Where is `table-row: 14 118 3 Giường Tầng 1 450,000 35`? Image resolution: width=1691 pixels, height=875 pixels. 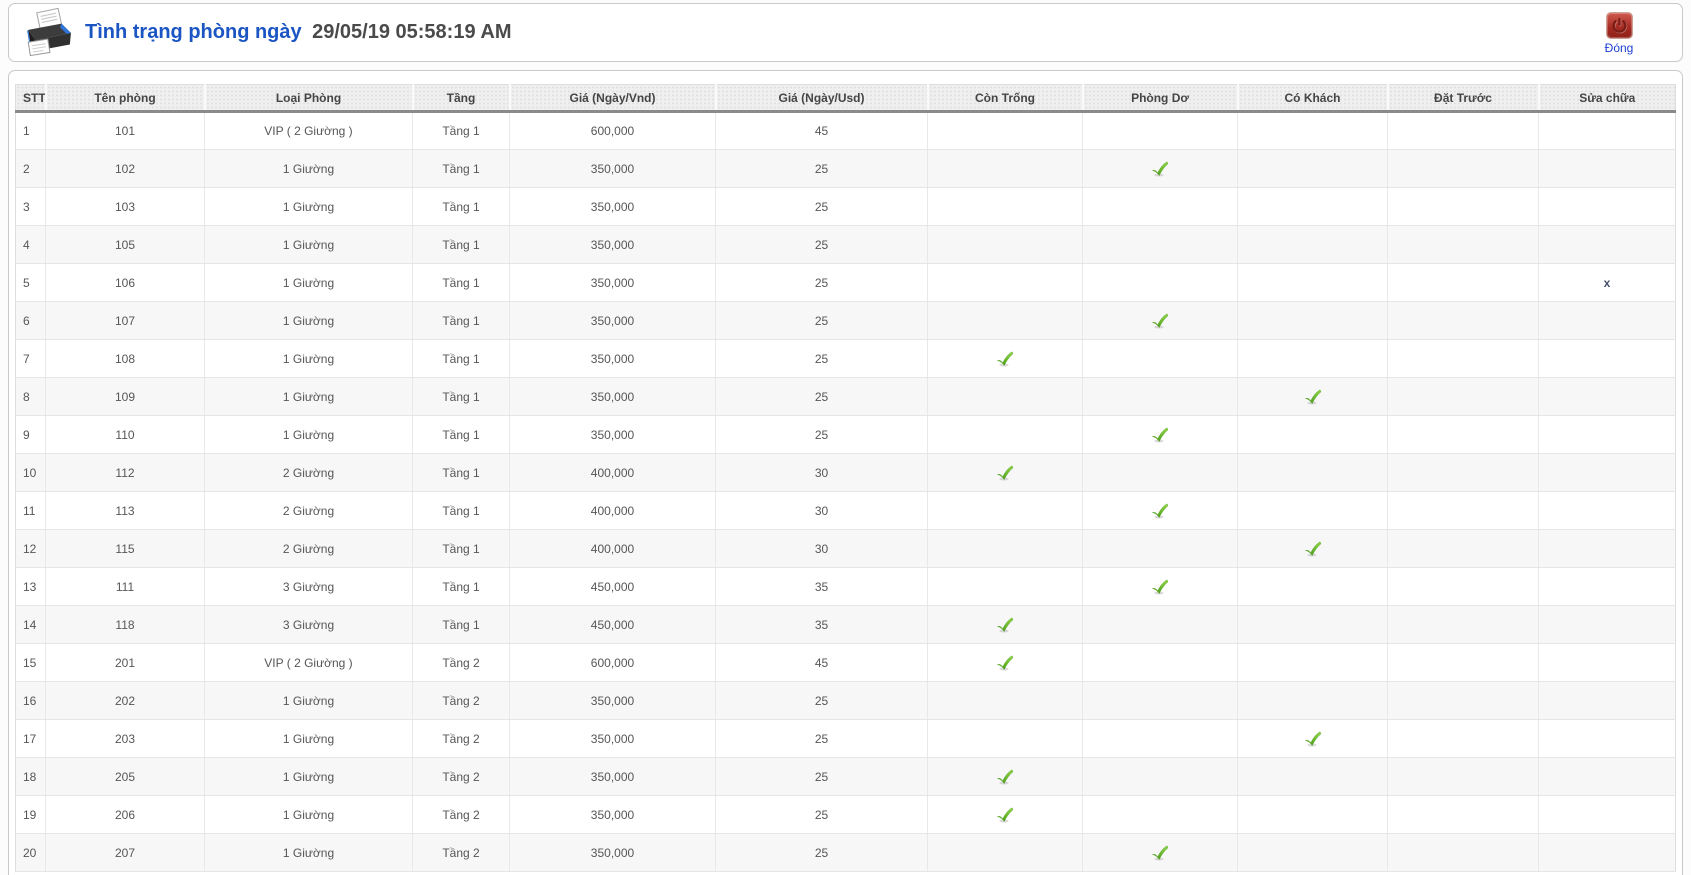 table-row: 14 118 3 Giường Tầng 1 450,000 35 is located at coordinates (845, 624).